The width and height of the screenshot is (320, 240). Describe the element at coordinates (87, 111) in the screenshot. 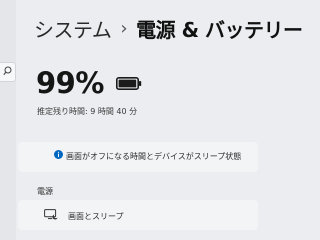

I see `remaining-time: 推定残り時間: 9 時間 40 分` at that location.